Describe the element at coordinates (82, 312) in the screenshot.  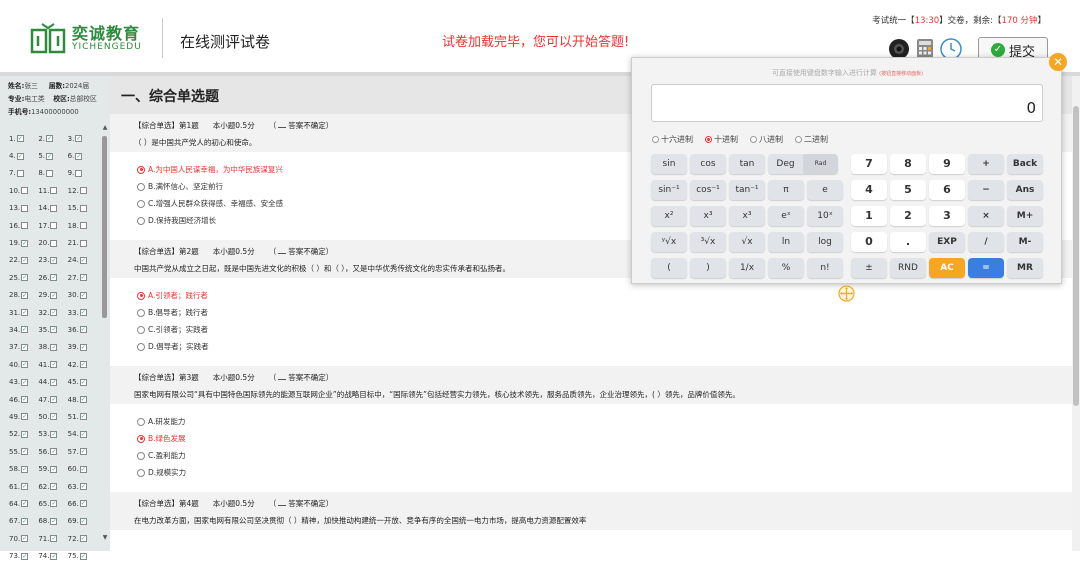
I see `question-nav-item: 33. ✓` at that location.